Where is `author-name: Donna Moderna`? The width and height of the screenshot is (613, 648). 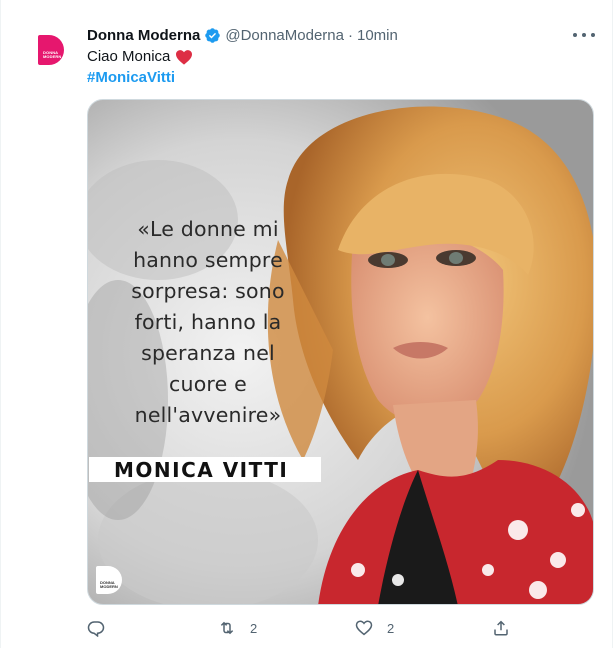
author-name: Donna Moderna is located at coordinates (143, 35).